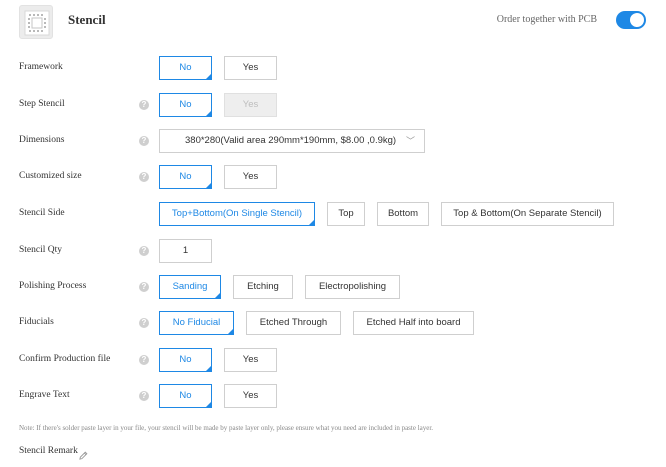  What do you see at coordinates (185, 177) in the screenshot?
I see `customized-size-no-option: No` at bounding box center [185, 177].